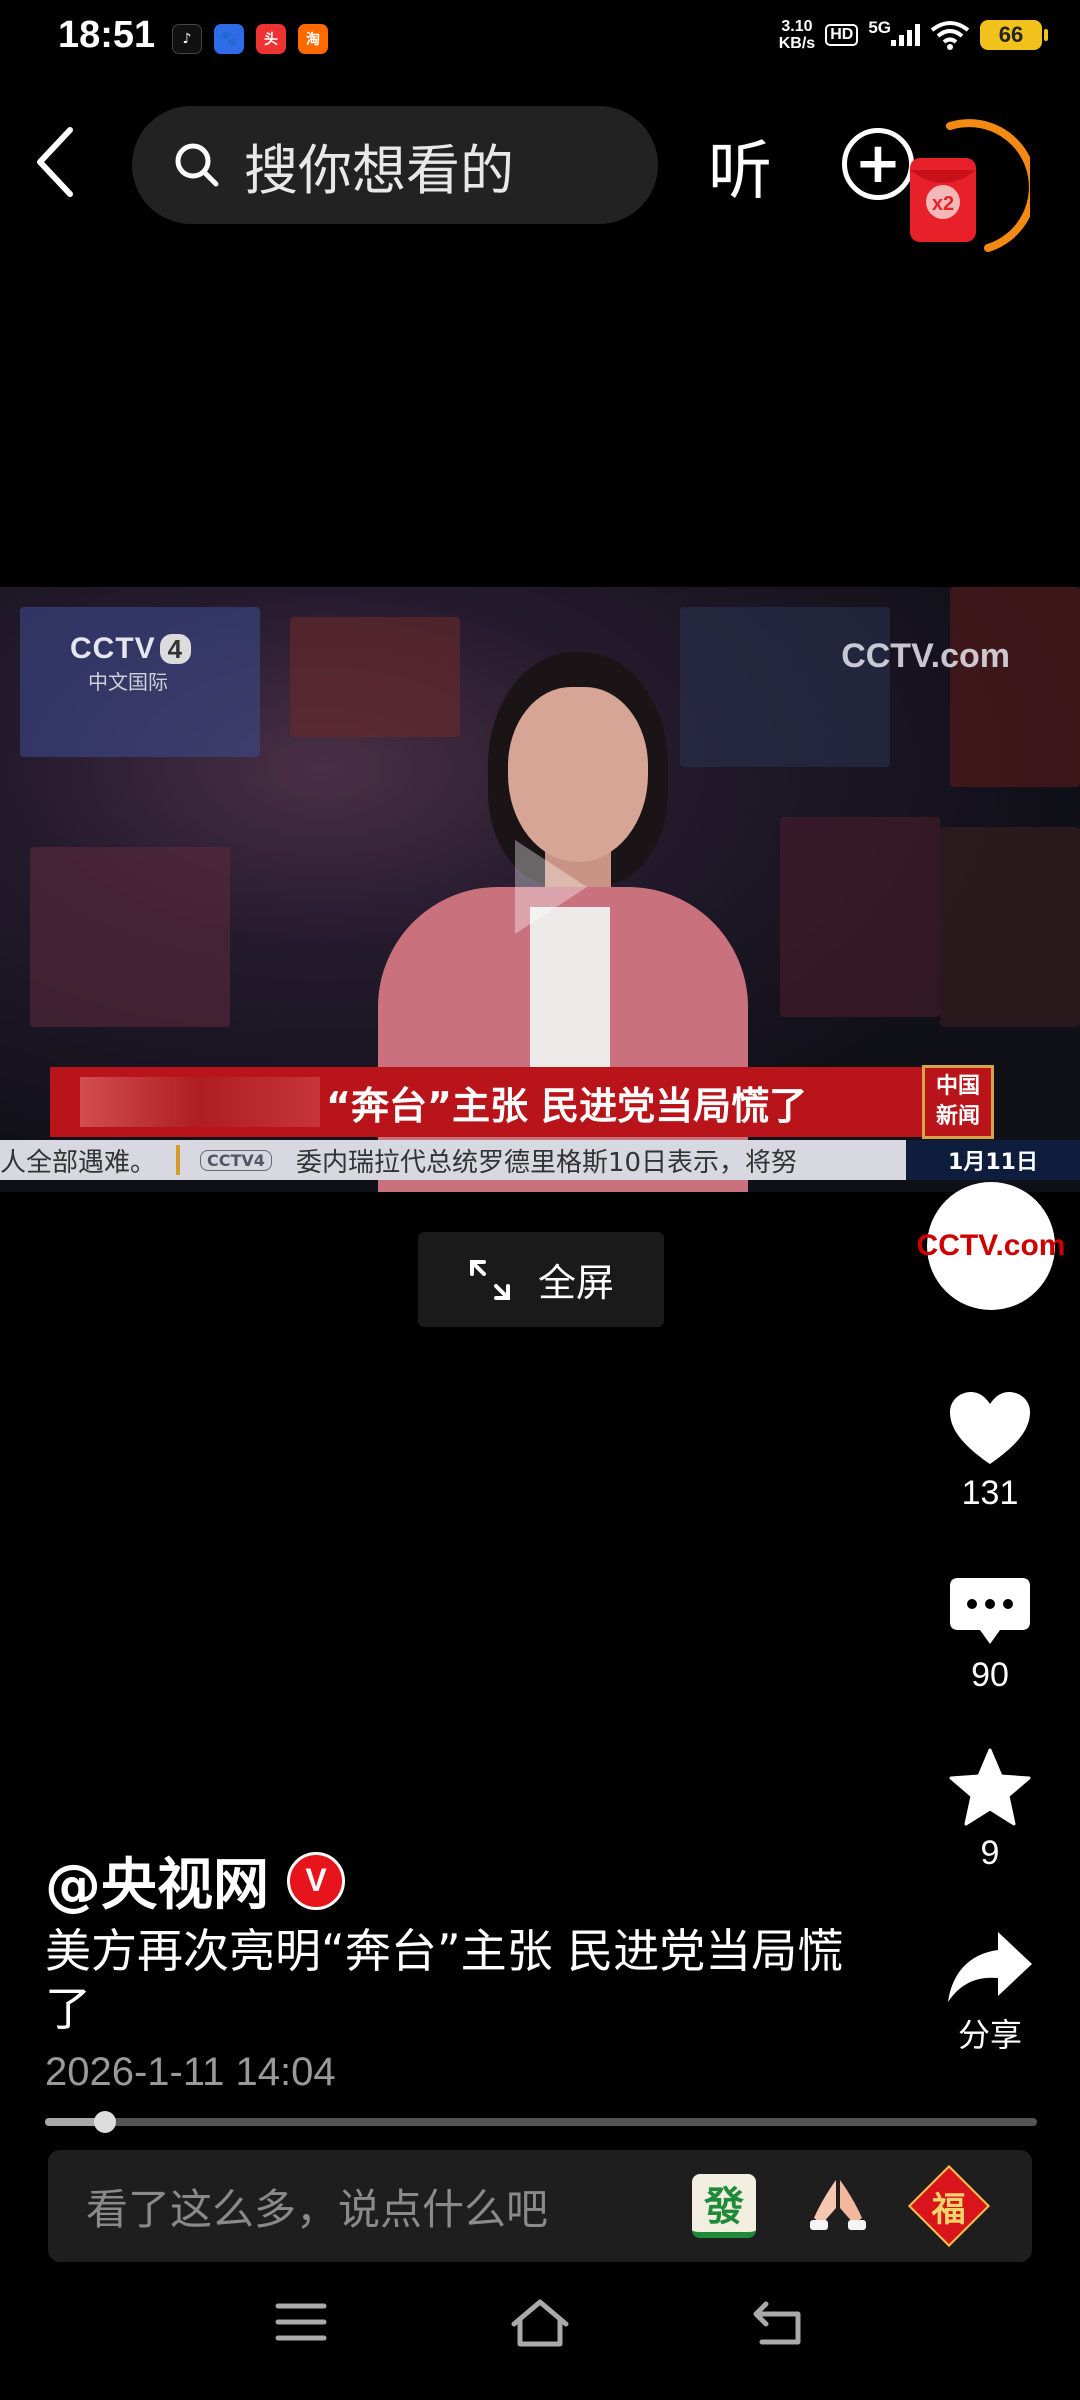 The image size is (1080, 2400). I want to click on ticker-left-text: 人全部遇难。, so click(78, 1162).